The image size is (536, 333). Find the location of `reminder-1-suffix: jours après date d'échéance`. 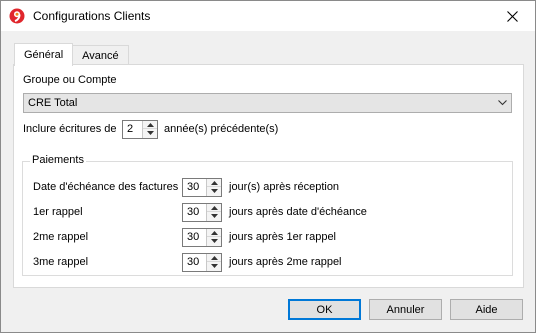

reminder-1-suffix: jours après date d'échéance is located at coordinates (298, 212).